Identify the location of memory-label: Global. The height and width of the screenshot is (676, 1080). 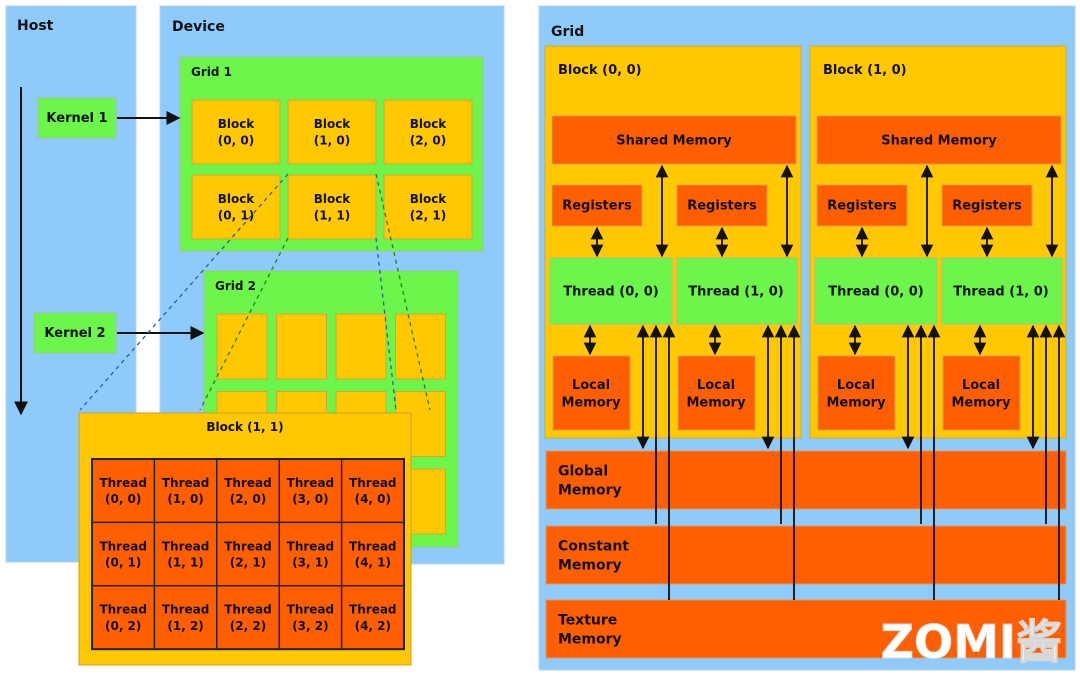
(583, 472).